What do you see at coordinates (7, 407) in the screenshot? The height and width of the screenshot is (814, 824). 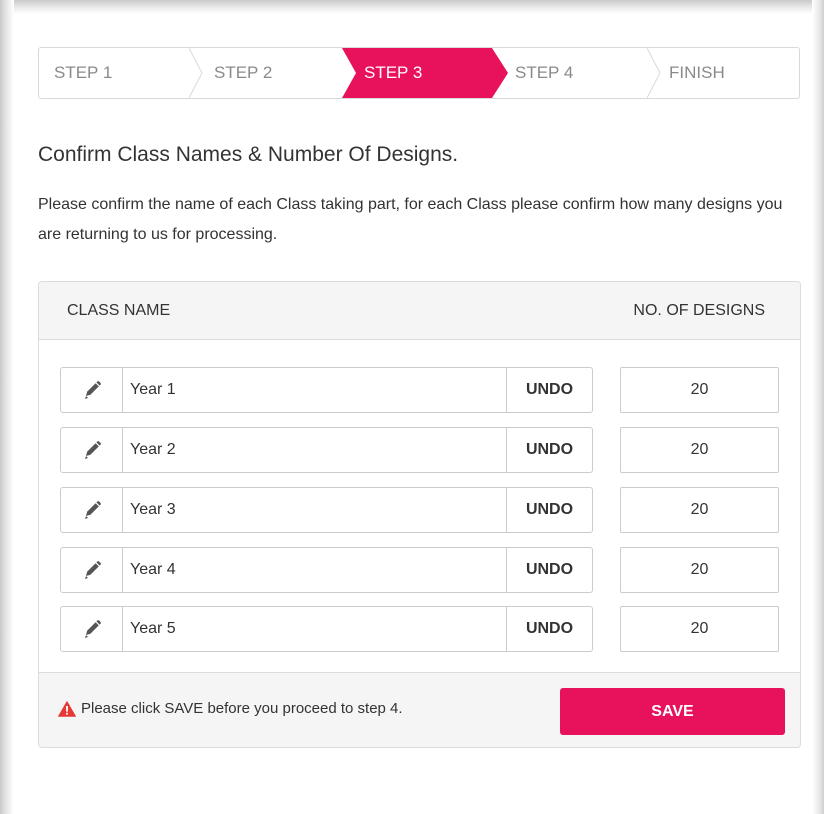 I see `window-shadow-left` at bounding box center [7, 407].